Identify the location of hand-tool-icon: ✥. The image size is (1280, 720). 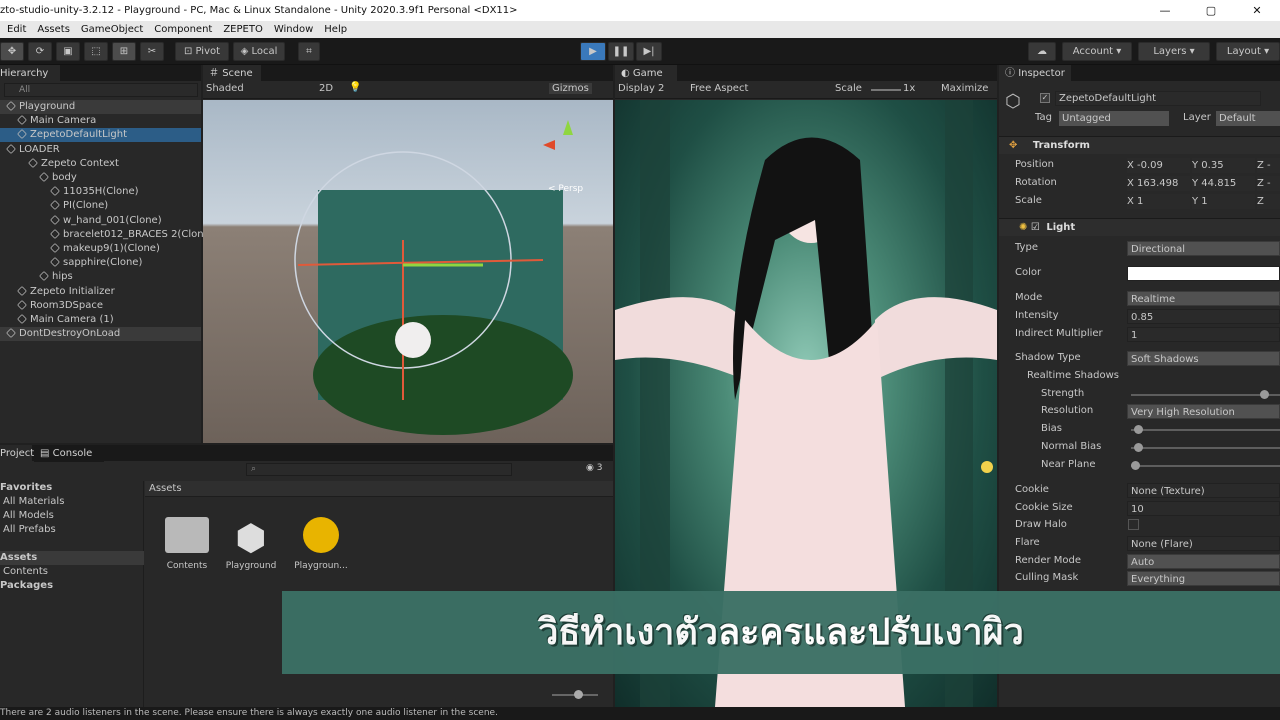
(12, 51).